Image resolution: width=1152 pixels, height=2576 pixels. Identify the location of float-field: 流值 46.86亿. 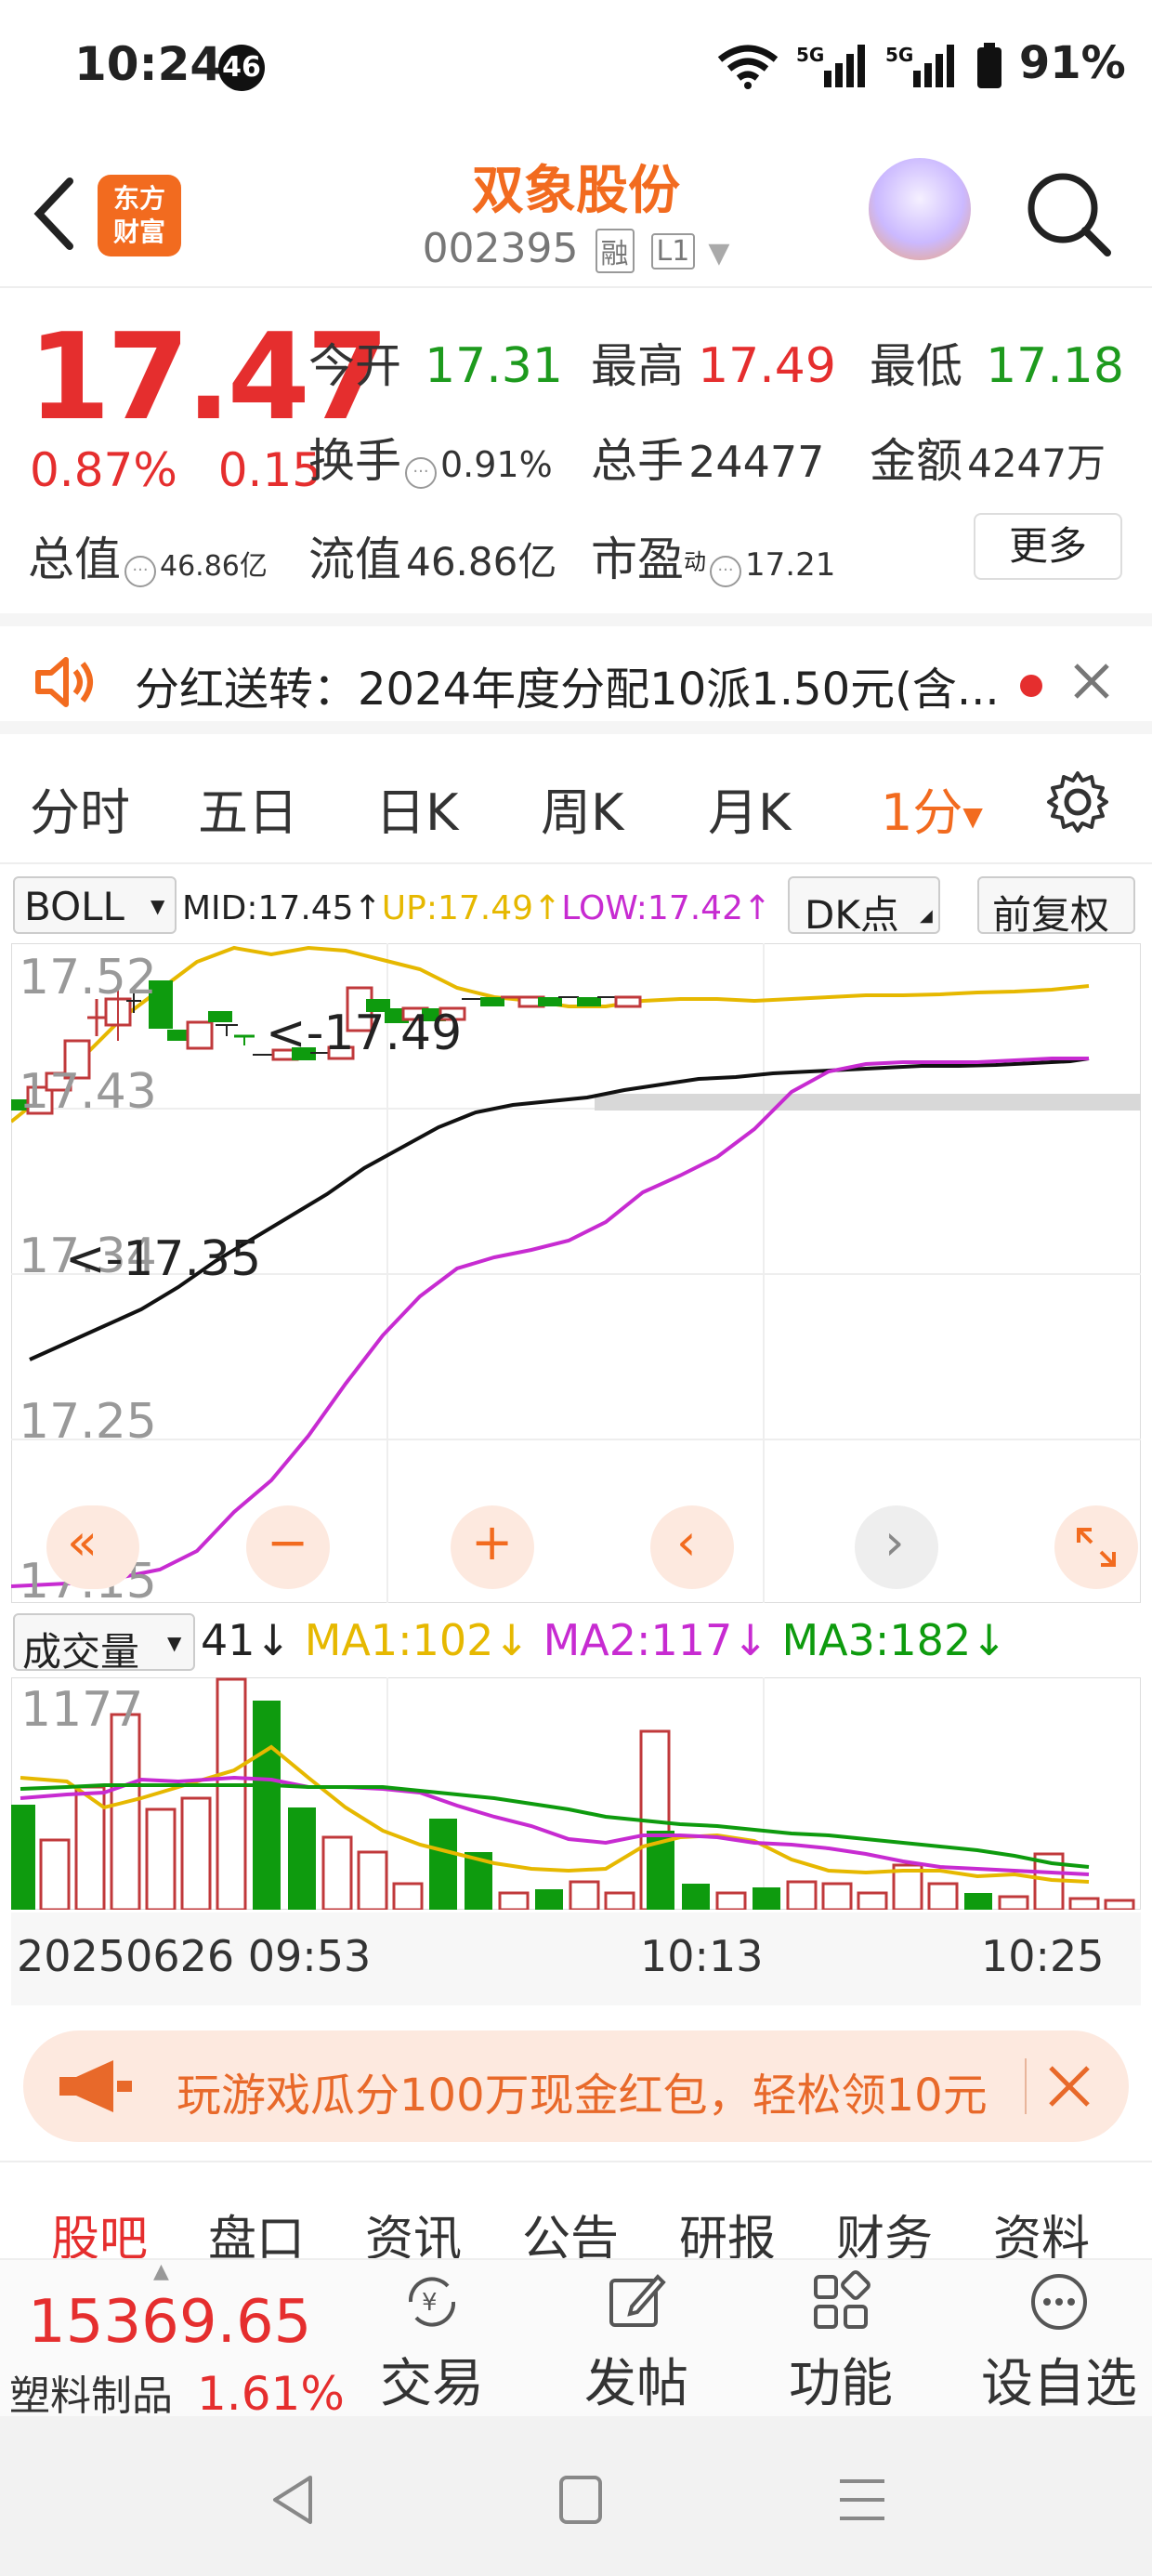
(432, 555).